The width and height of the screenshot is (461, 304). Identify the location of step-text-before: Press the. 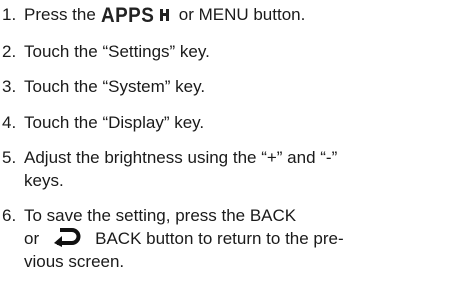
(60, 14).